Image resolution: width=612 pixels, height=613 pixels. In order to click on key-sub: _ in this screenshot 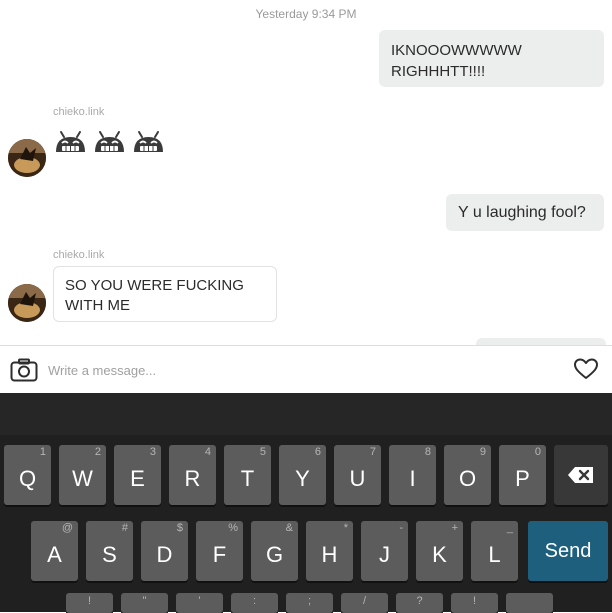, I will do `click(509, 528)`.